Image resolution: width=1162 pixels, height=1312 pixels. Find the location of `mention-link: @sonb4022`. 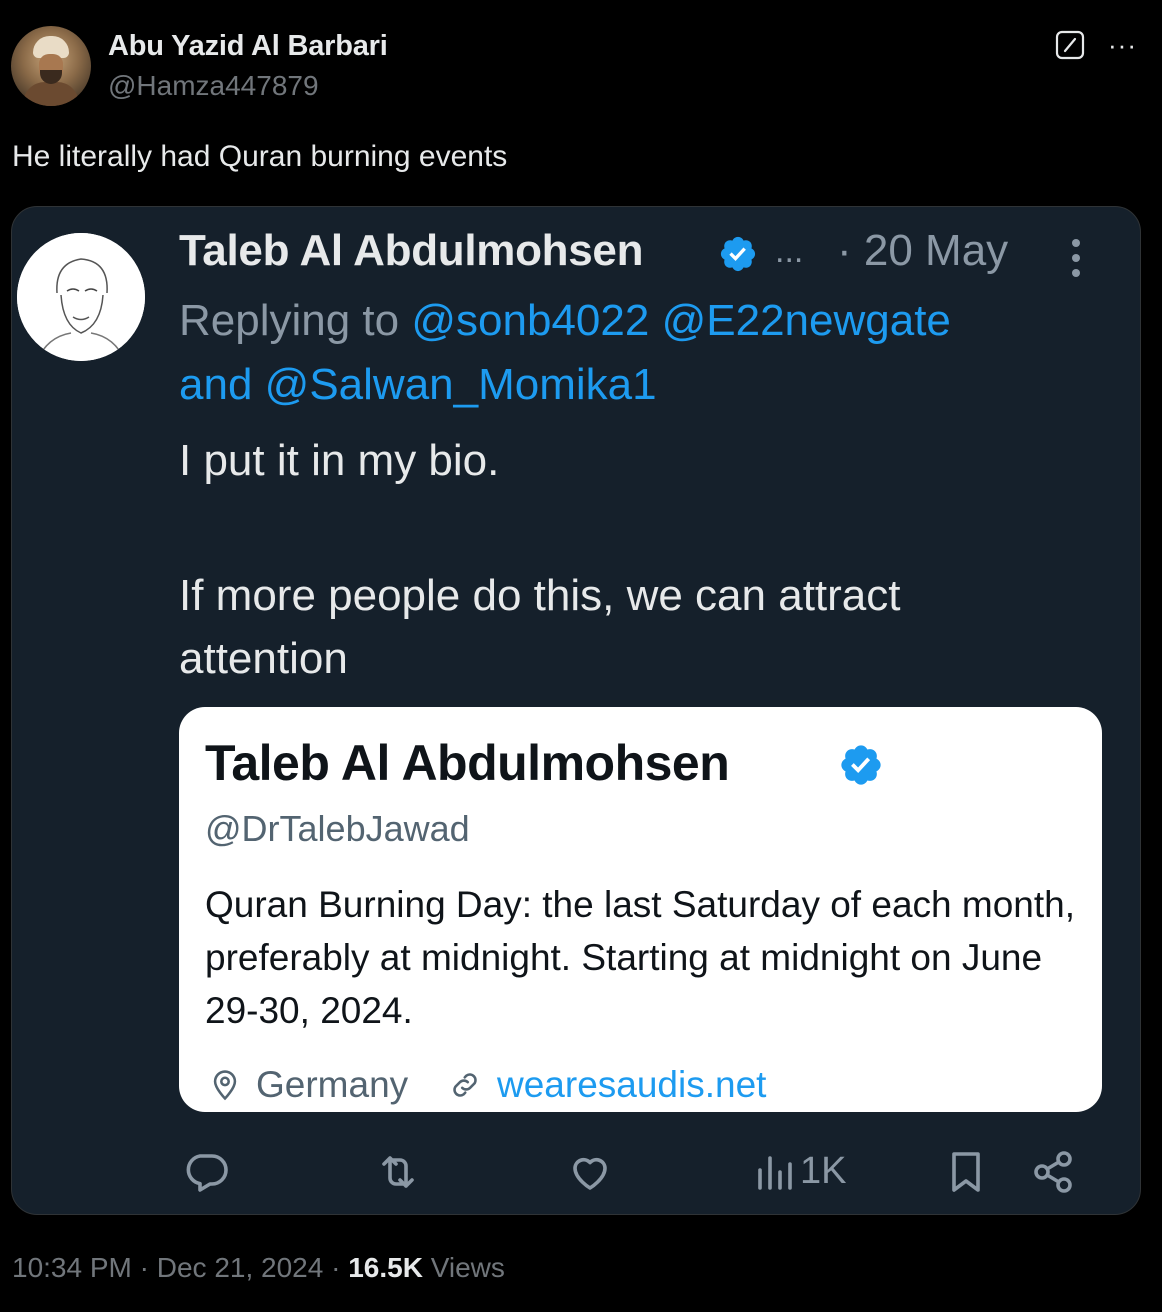

mention-link: @sonb4022 is located at coordinates (530, 320).